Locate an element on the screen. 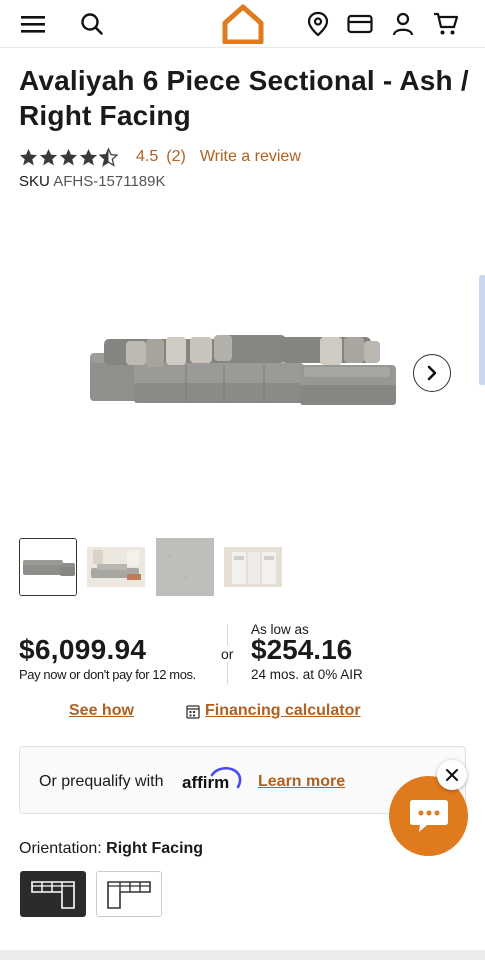 The height and width of the screenshot is (960, 485). home-logo-icon is located at coordinates (243, 24).